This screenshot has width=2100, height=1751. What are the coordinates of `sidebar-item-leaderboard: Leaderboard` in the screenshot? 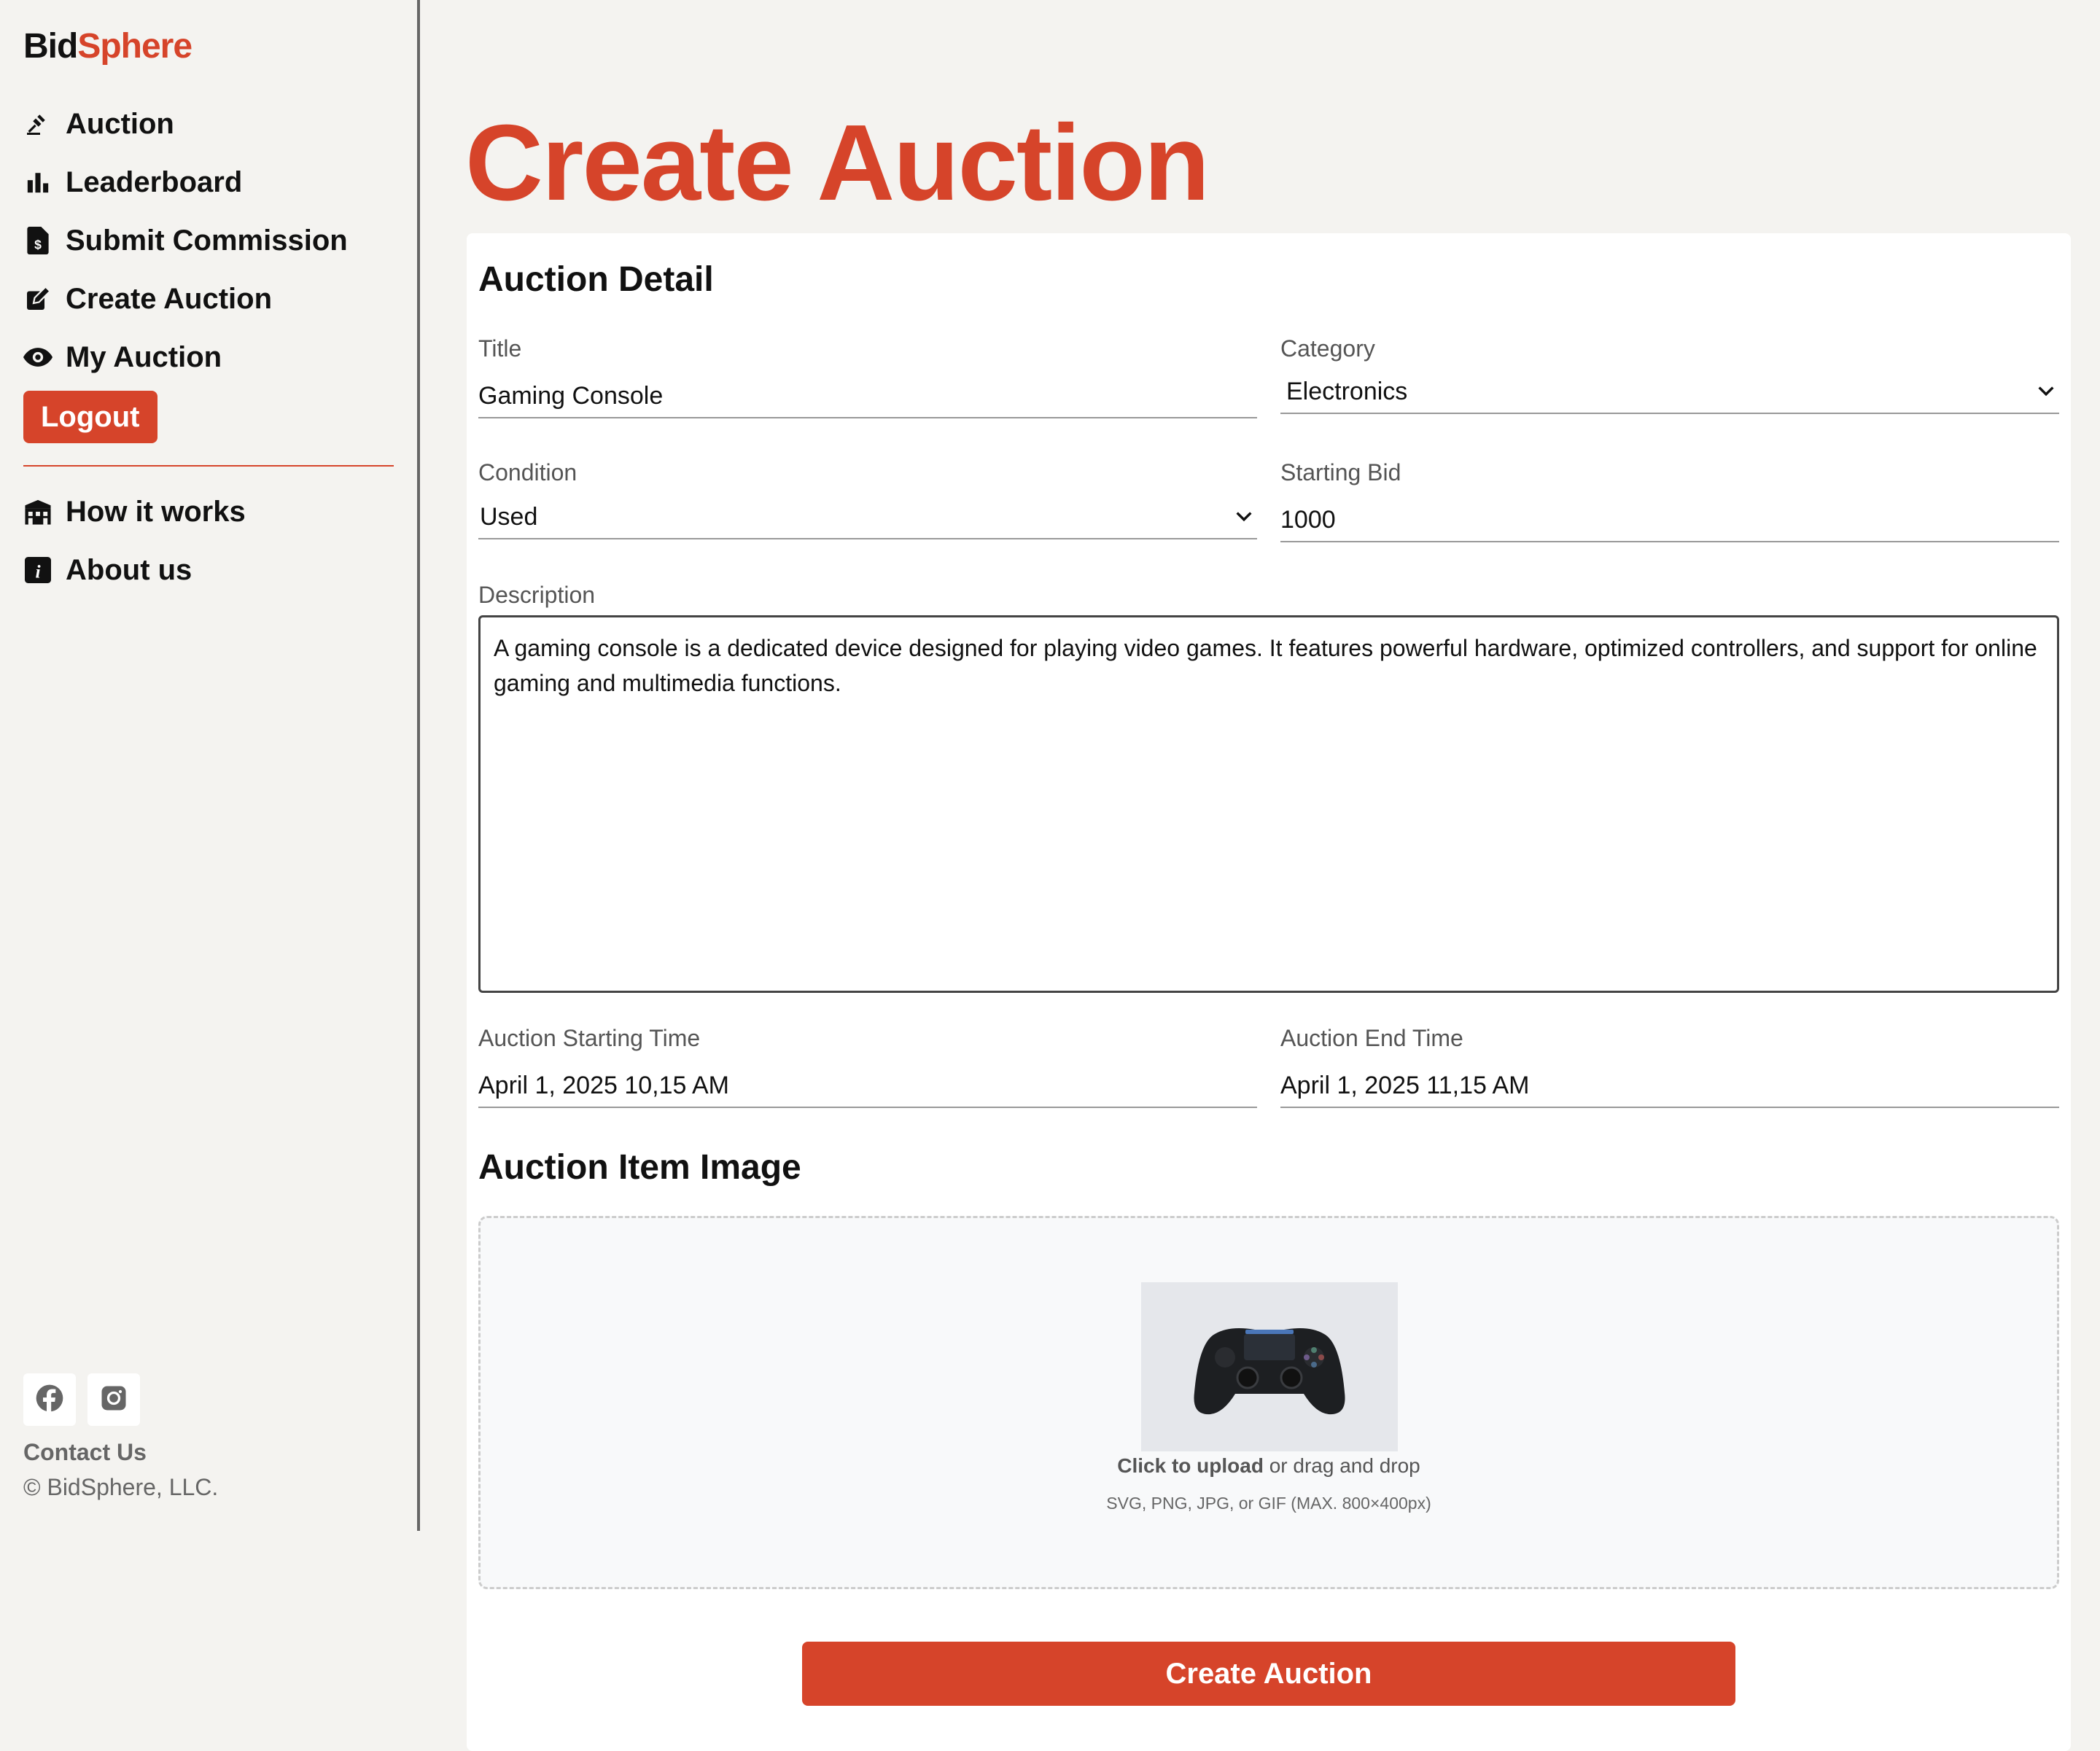 It's located at (185, 182).